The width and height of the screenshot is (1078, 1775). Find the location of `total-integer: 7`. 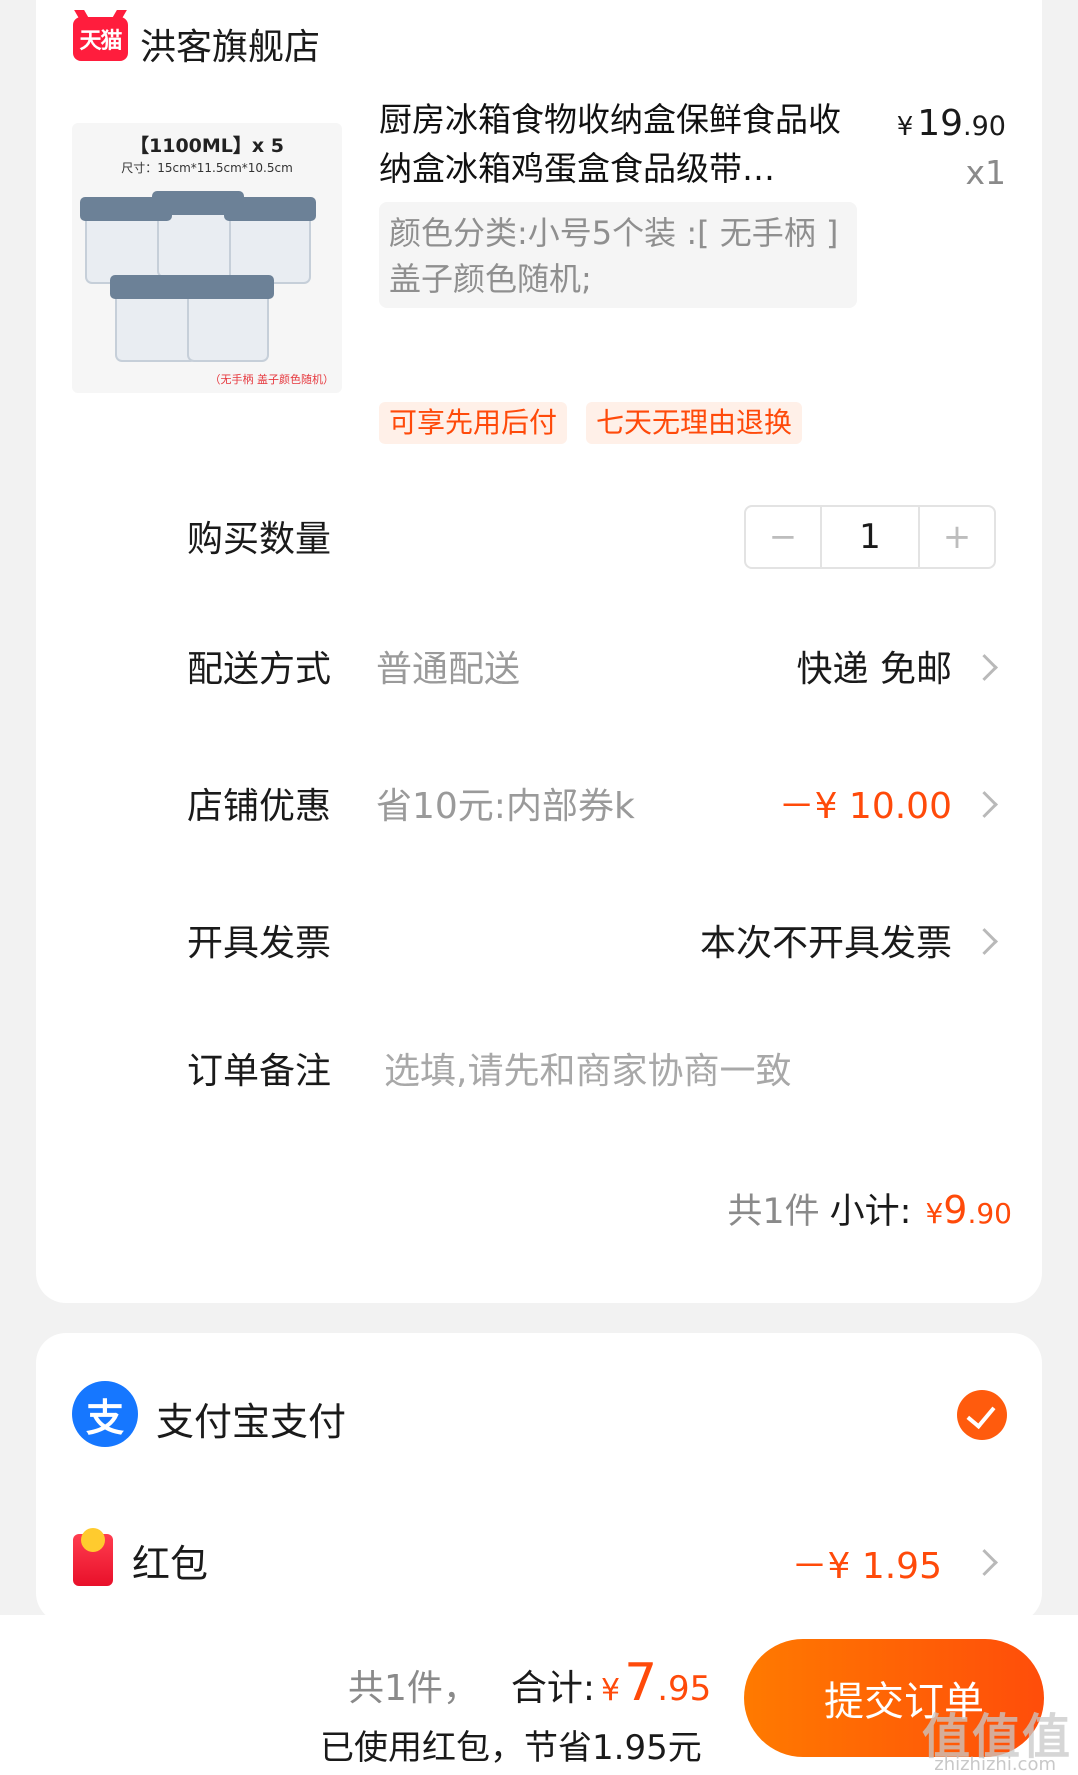

total-integer: 7 is located at coordinates (641, 1683).